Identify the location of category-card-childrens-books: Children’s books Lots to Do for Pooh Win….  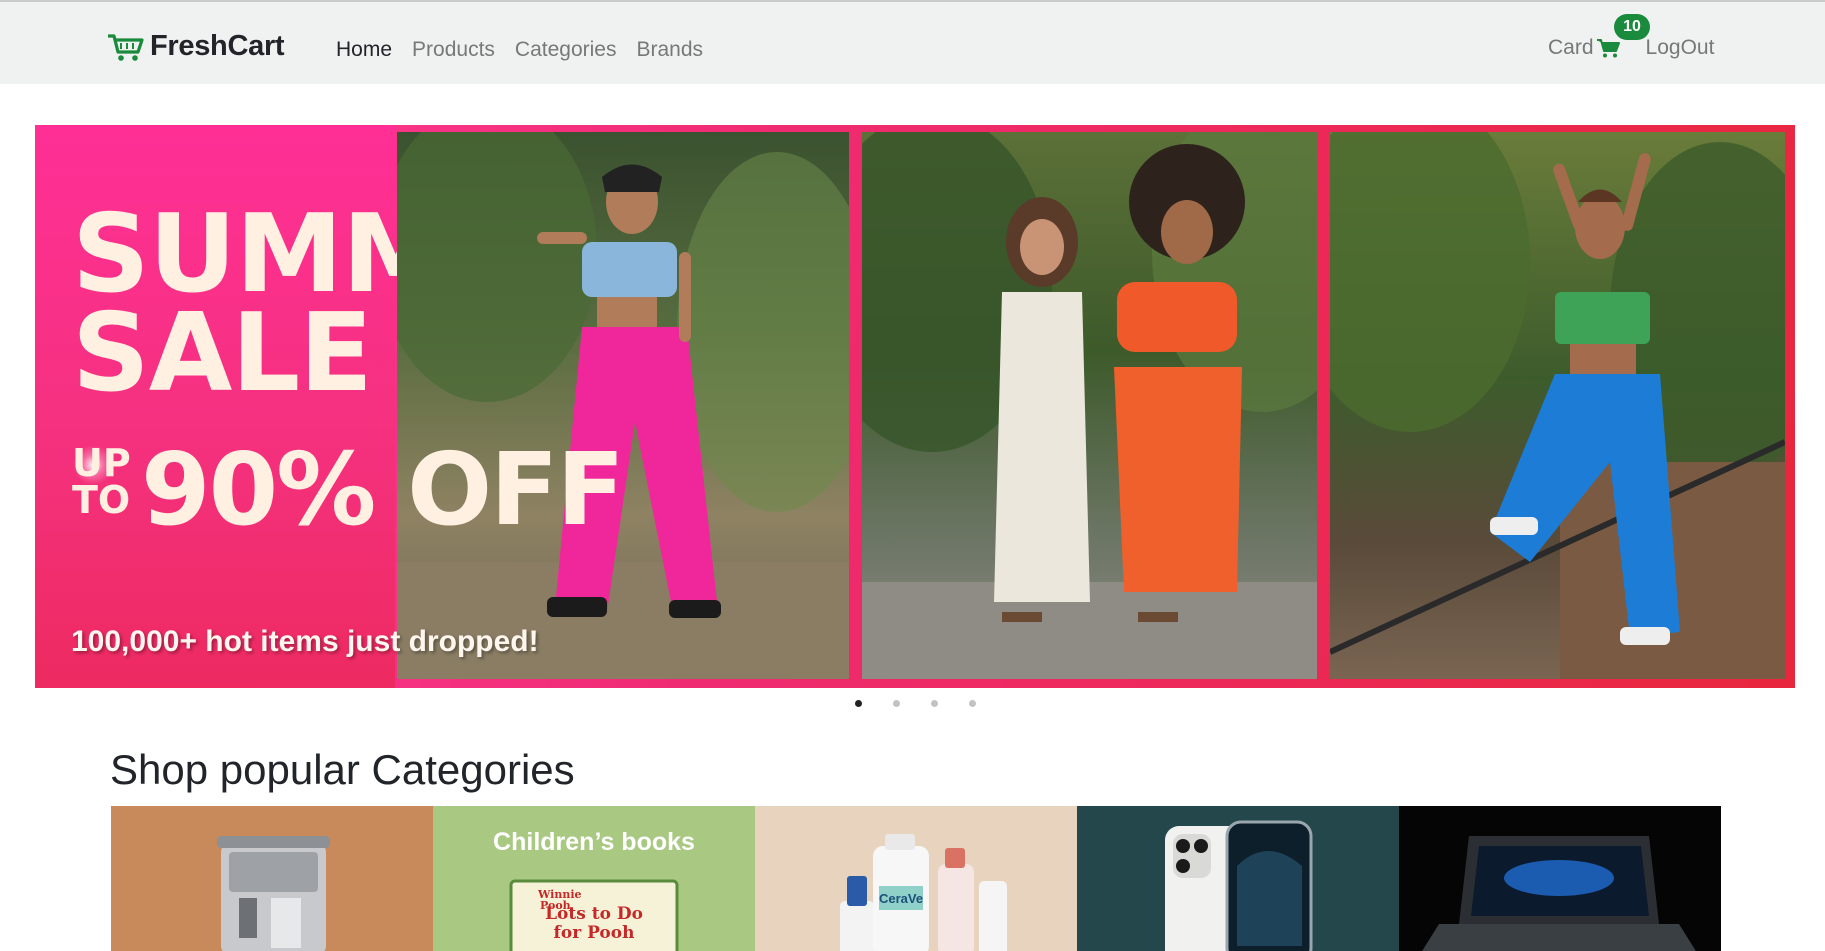
(594, 878).